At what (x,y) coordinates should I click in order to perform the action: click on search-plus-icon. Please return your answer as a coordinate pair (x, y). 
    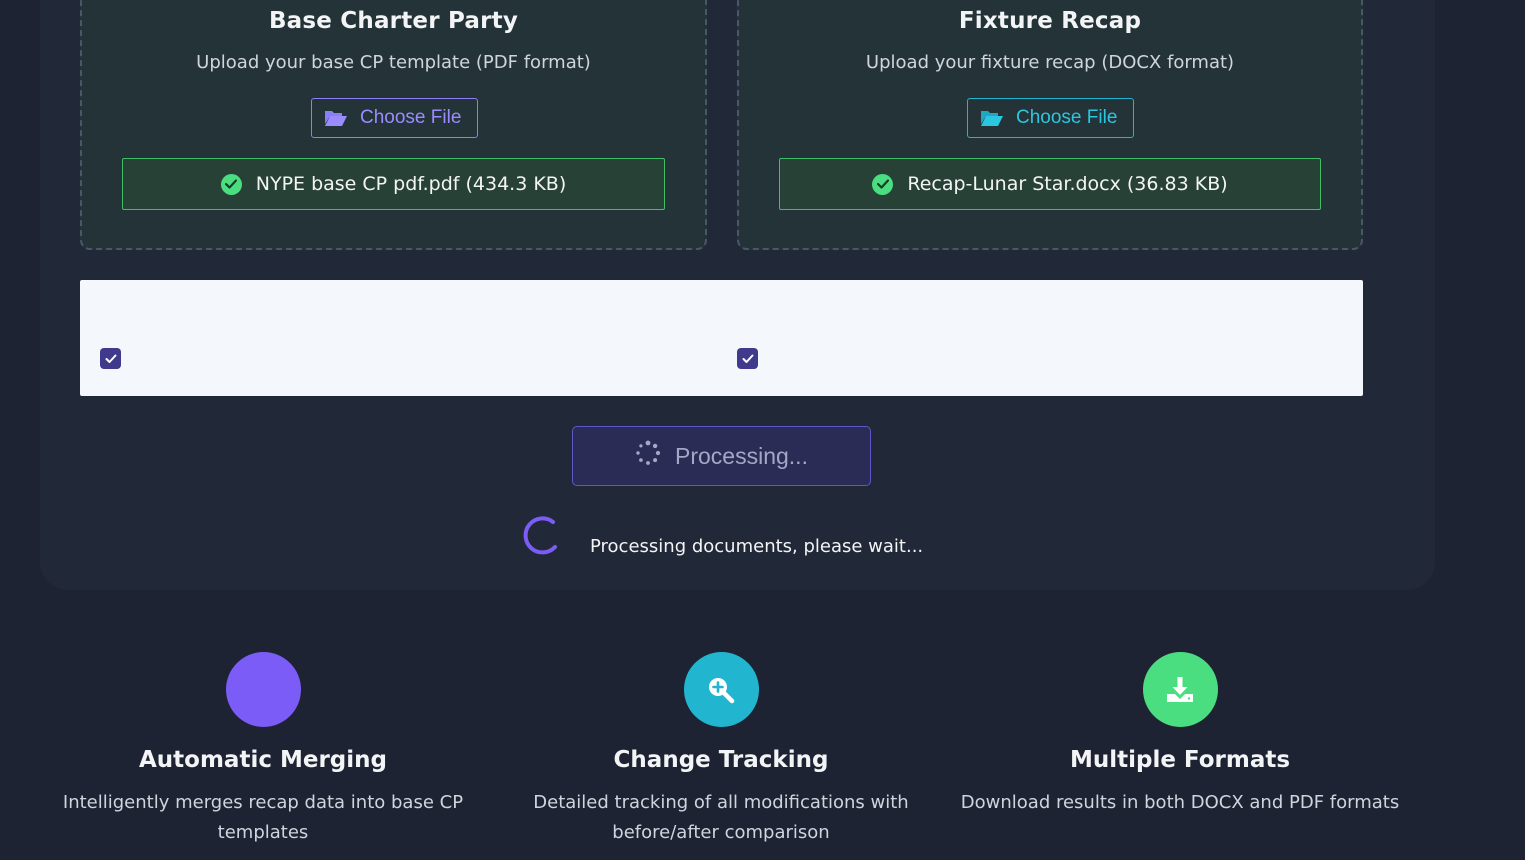
    Looking at the image, I should click on (721, 689).